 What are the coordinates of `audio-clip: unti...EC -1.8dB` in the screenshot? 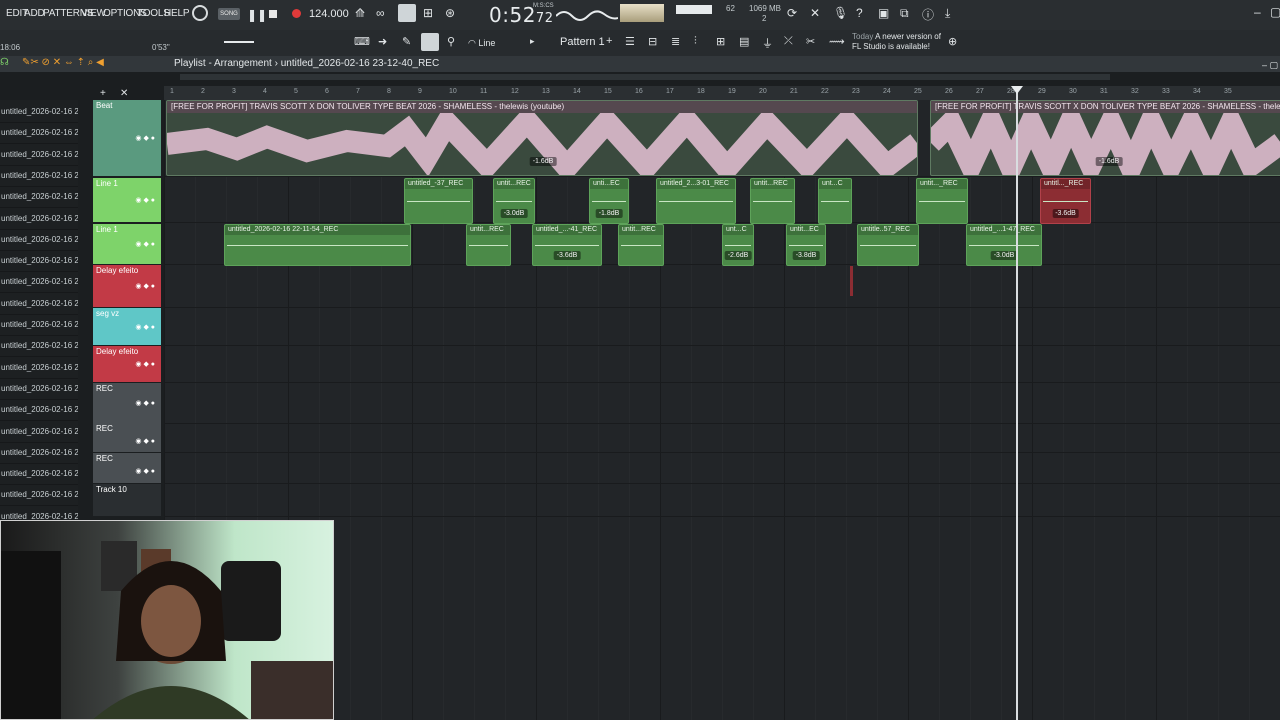 It's located at (609, 201).